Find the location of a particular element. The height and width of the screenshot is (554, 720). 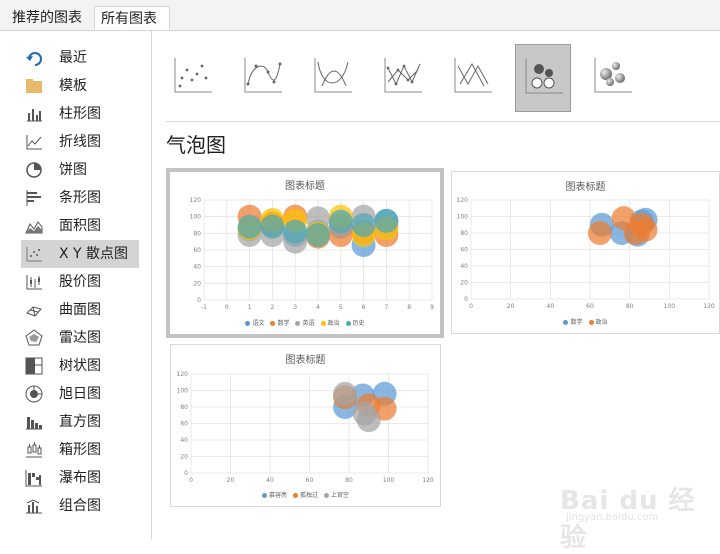

legend-label: 上官空 is located at coordinates (340, 495).